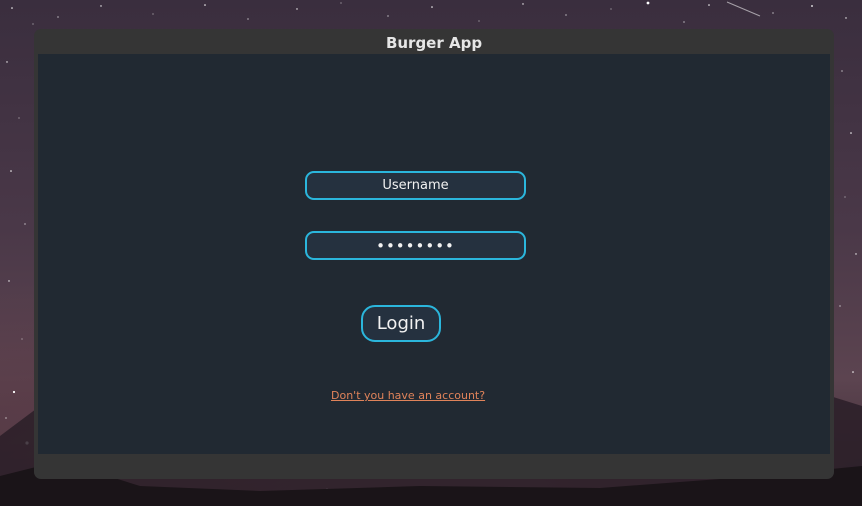 This screenshot has width=862, height=506. What do you see at coordinates (434, 43) in the screenshot?
I see `window-title: Burger App` at bounding box center [434, 43].